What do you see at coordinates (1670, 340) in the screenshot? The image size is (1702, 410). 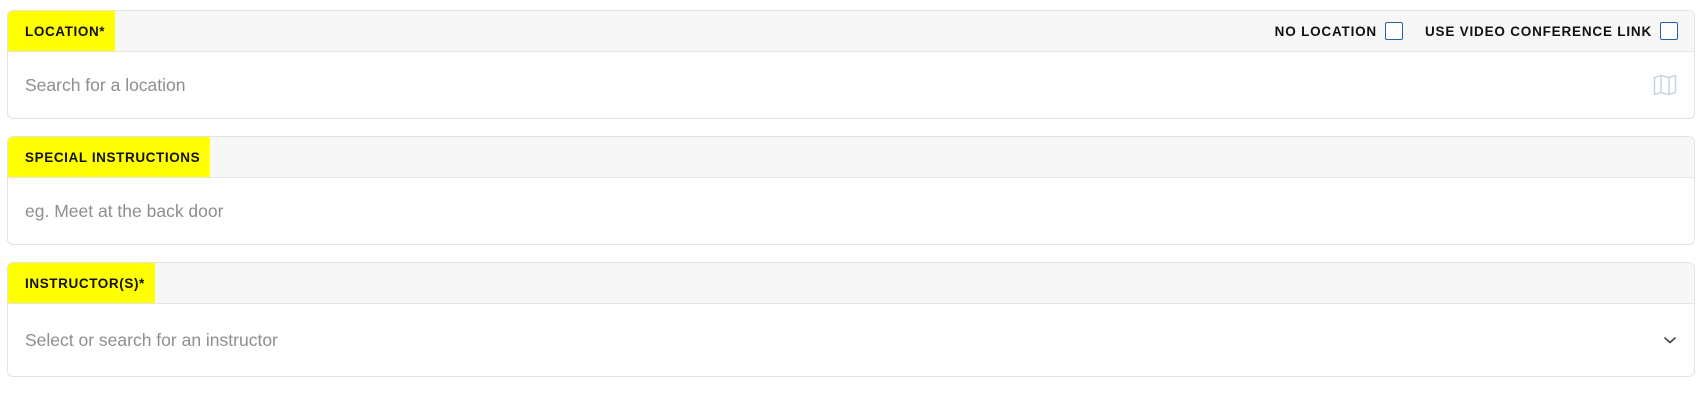 I see `chevron-down-icon` at bounding box center [1670, 340].